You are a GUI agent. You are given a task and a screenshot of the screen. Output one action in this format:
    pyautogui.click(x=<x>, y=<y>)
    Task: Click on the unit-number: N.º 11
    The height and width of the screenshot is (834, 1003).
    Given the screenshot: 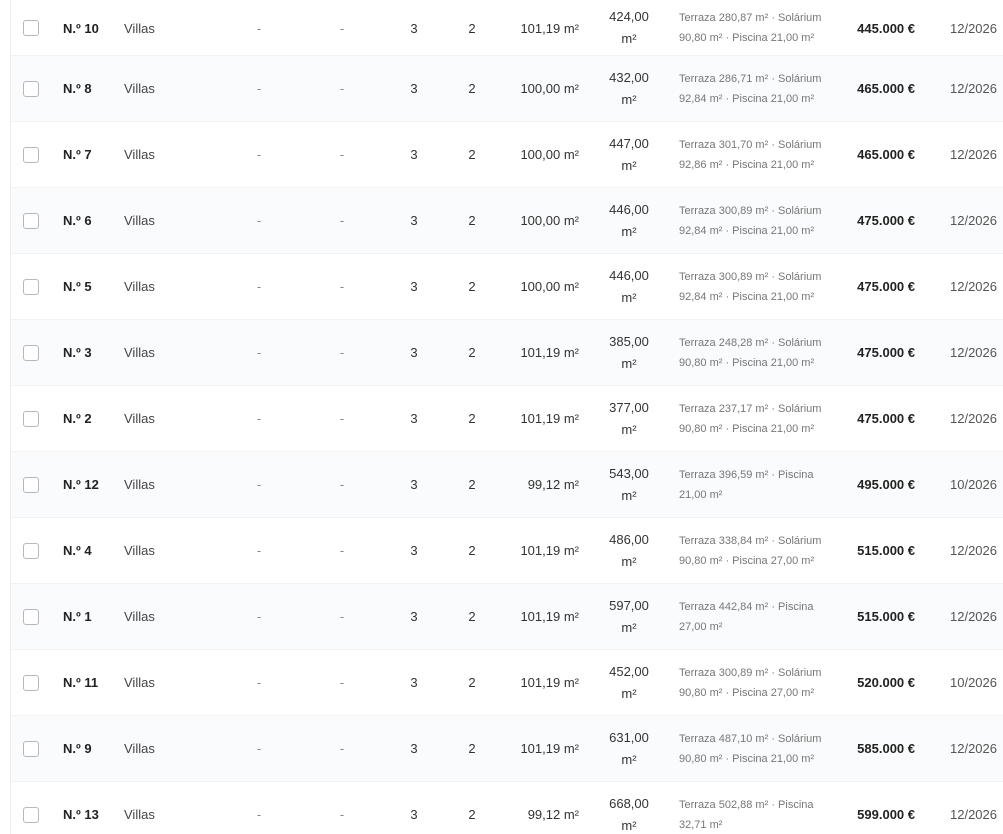 What is the action you would take?
    pyautogui.click(x=81, y=682)
    